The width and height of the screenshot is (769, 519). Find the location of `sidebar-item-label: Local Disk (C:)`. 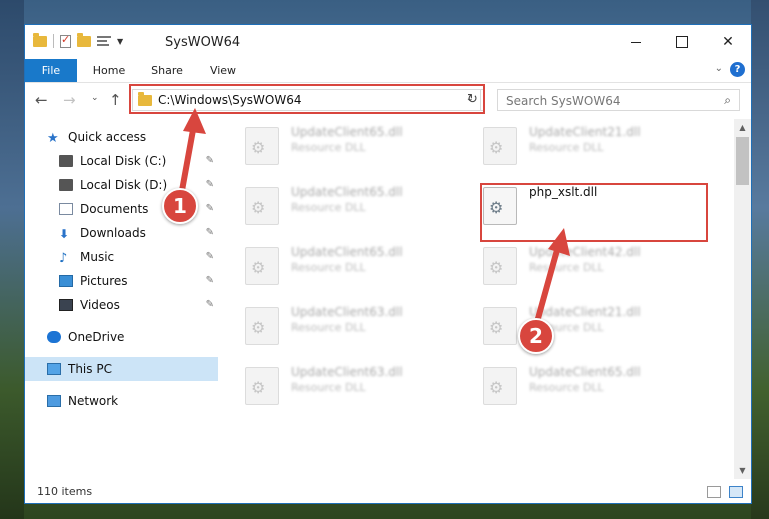

sidebar-item-label: Local Disk (C:) is located at coordinates (123, 161).